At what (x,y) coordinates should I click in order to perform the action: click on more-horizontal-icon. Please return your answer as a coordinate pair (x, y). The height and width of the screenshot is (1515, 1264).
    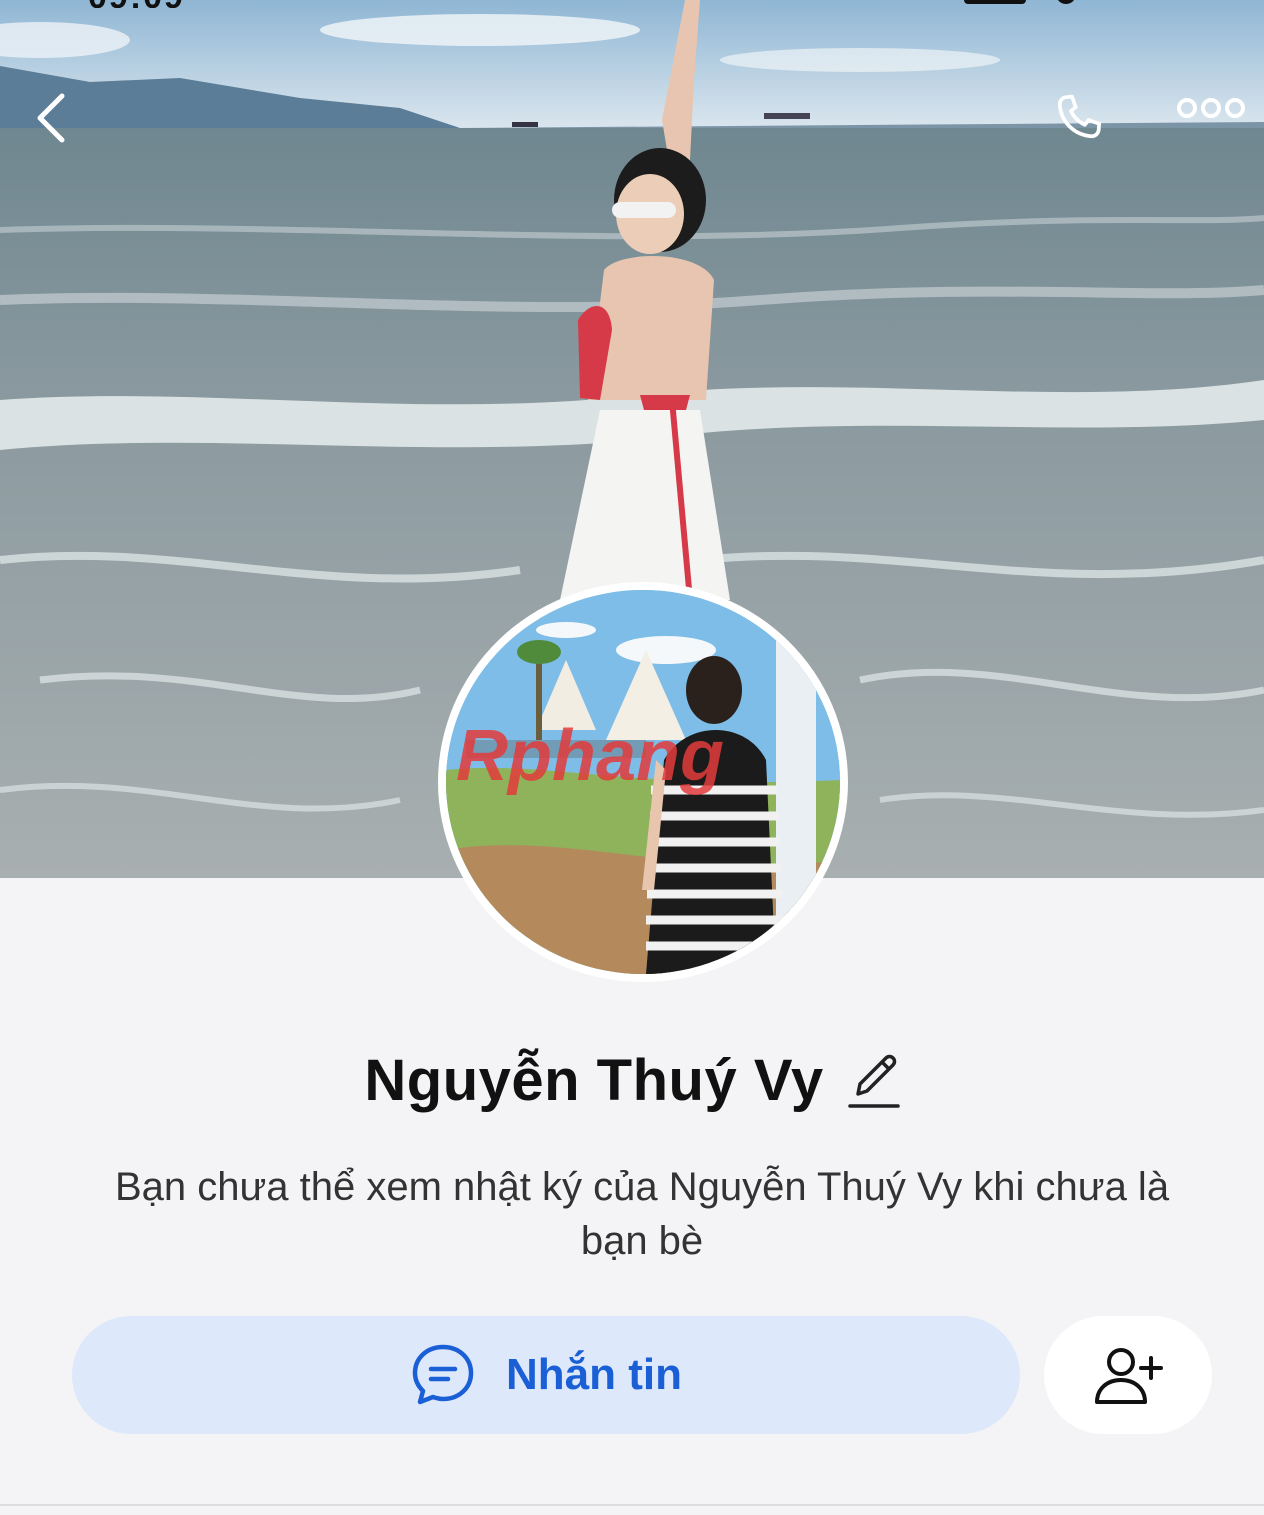
    Looking at the image, I should click on (1211, 108).